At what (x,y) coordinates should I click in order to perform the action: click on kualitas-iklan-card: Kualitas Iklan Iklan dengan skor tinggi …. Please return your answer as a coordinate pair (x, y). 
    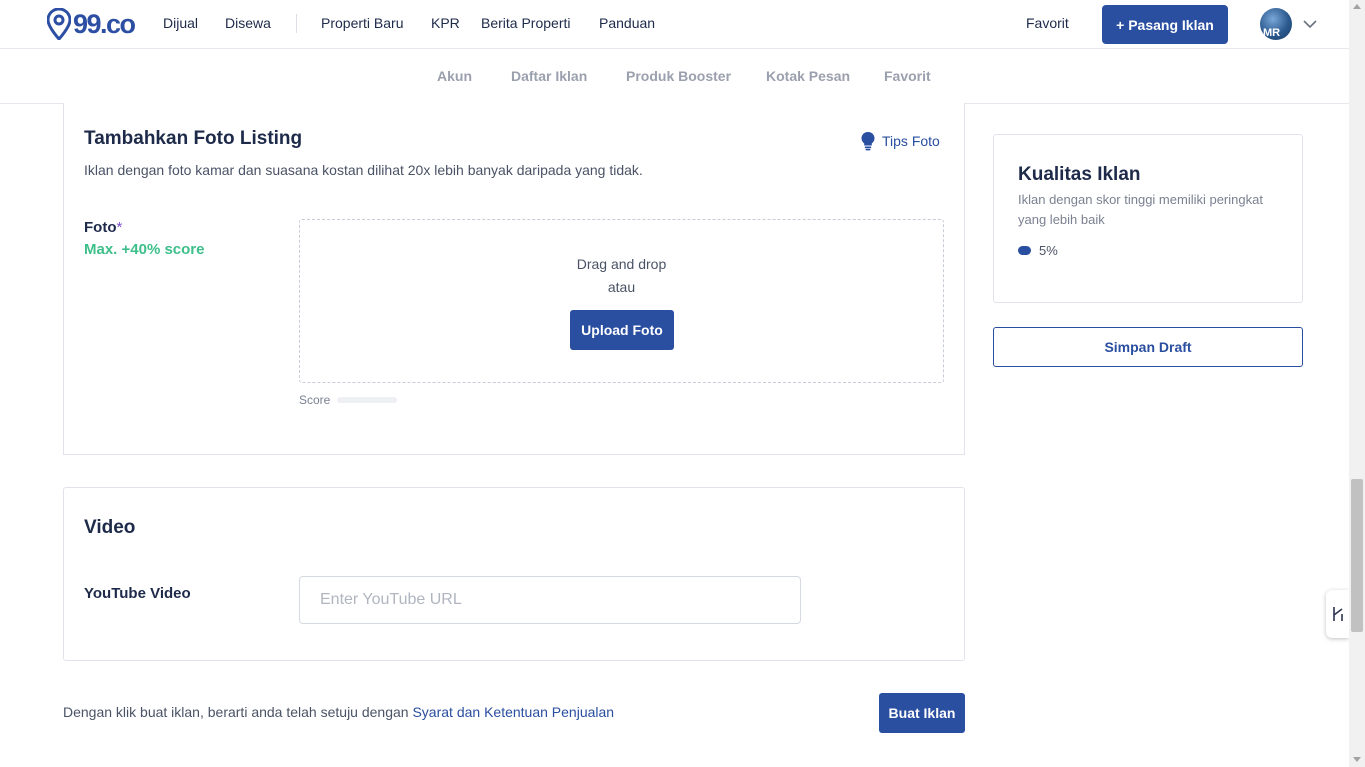
    Looking at the image, I should click on (1148, 218).